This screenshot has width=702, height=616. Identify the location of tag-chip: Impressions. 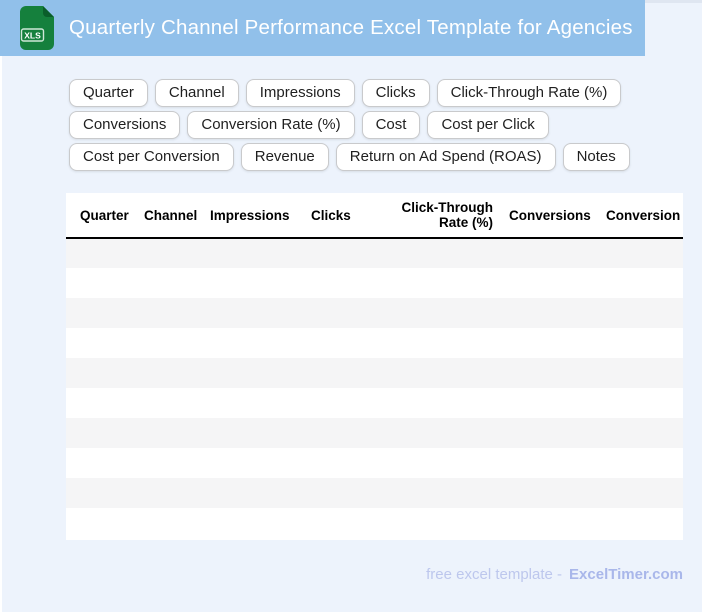
(300, 93).